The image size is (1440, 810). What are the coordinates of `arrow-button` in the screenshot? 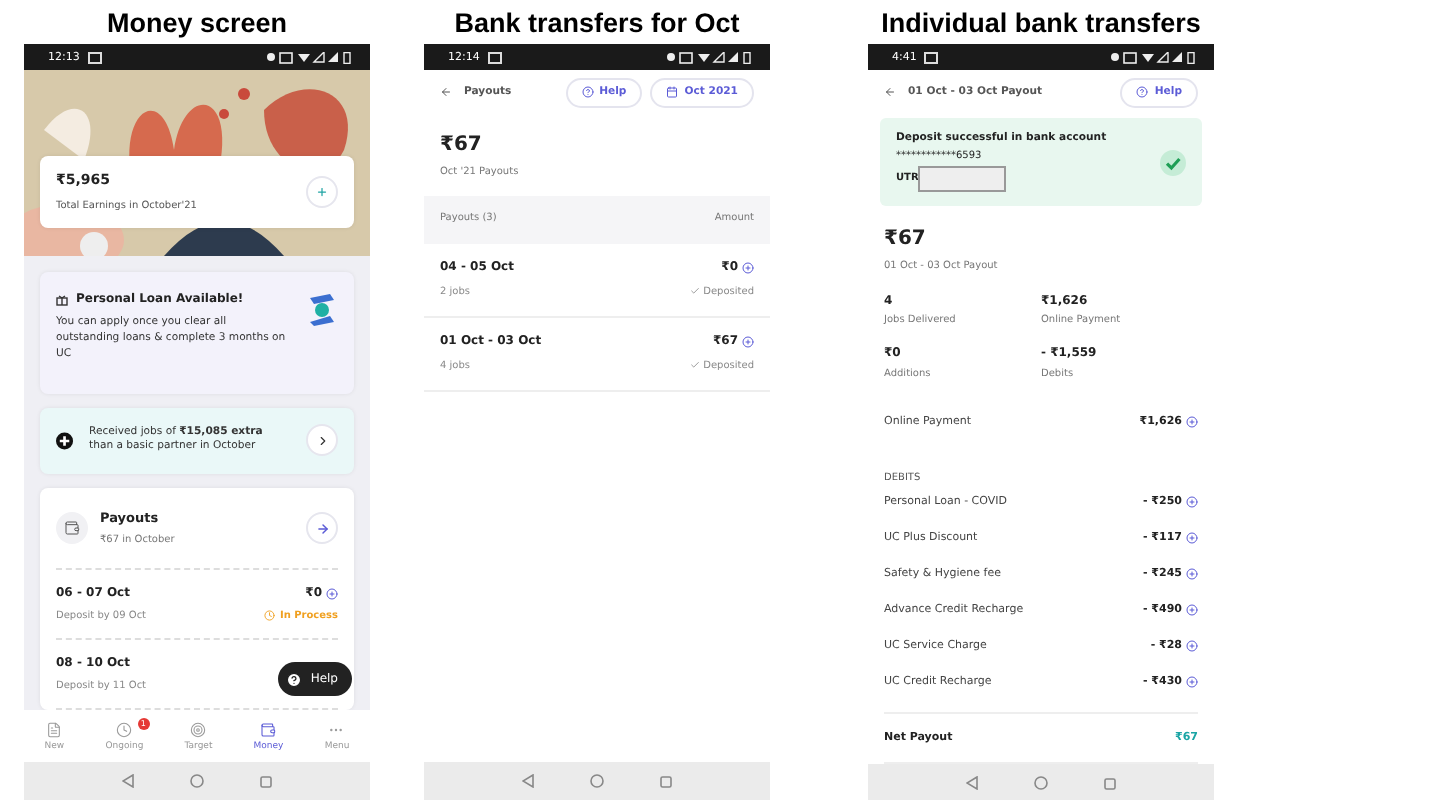 It's located at (322, 528).